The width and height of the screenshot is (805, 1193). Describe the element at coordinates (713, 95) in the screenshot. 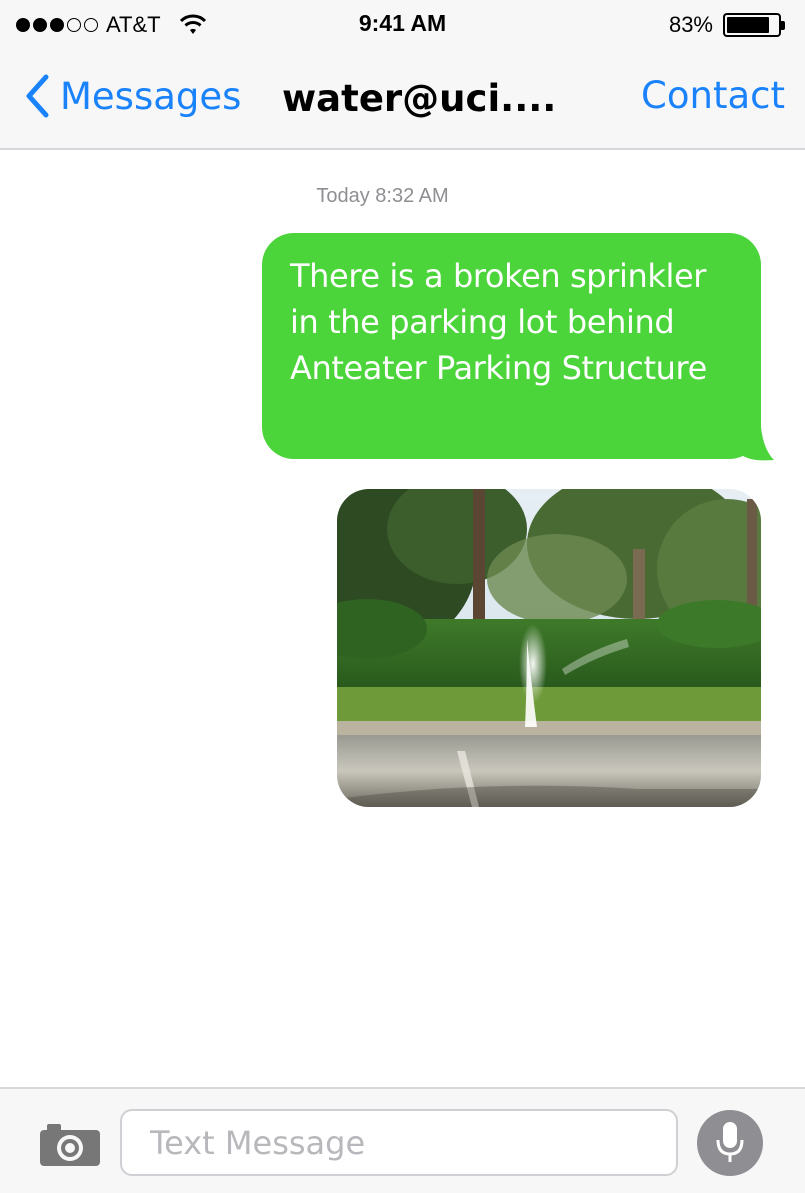

I see `contact-button: Contact` at that location.